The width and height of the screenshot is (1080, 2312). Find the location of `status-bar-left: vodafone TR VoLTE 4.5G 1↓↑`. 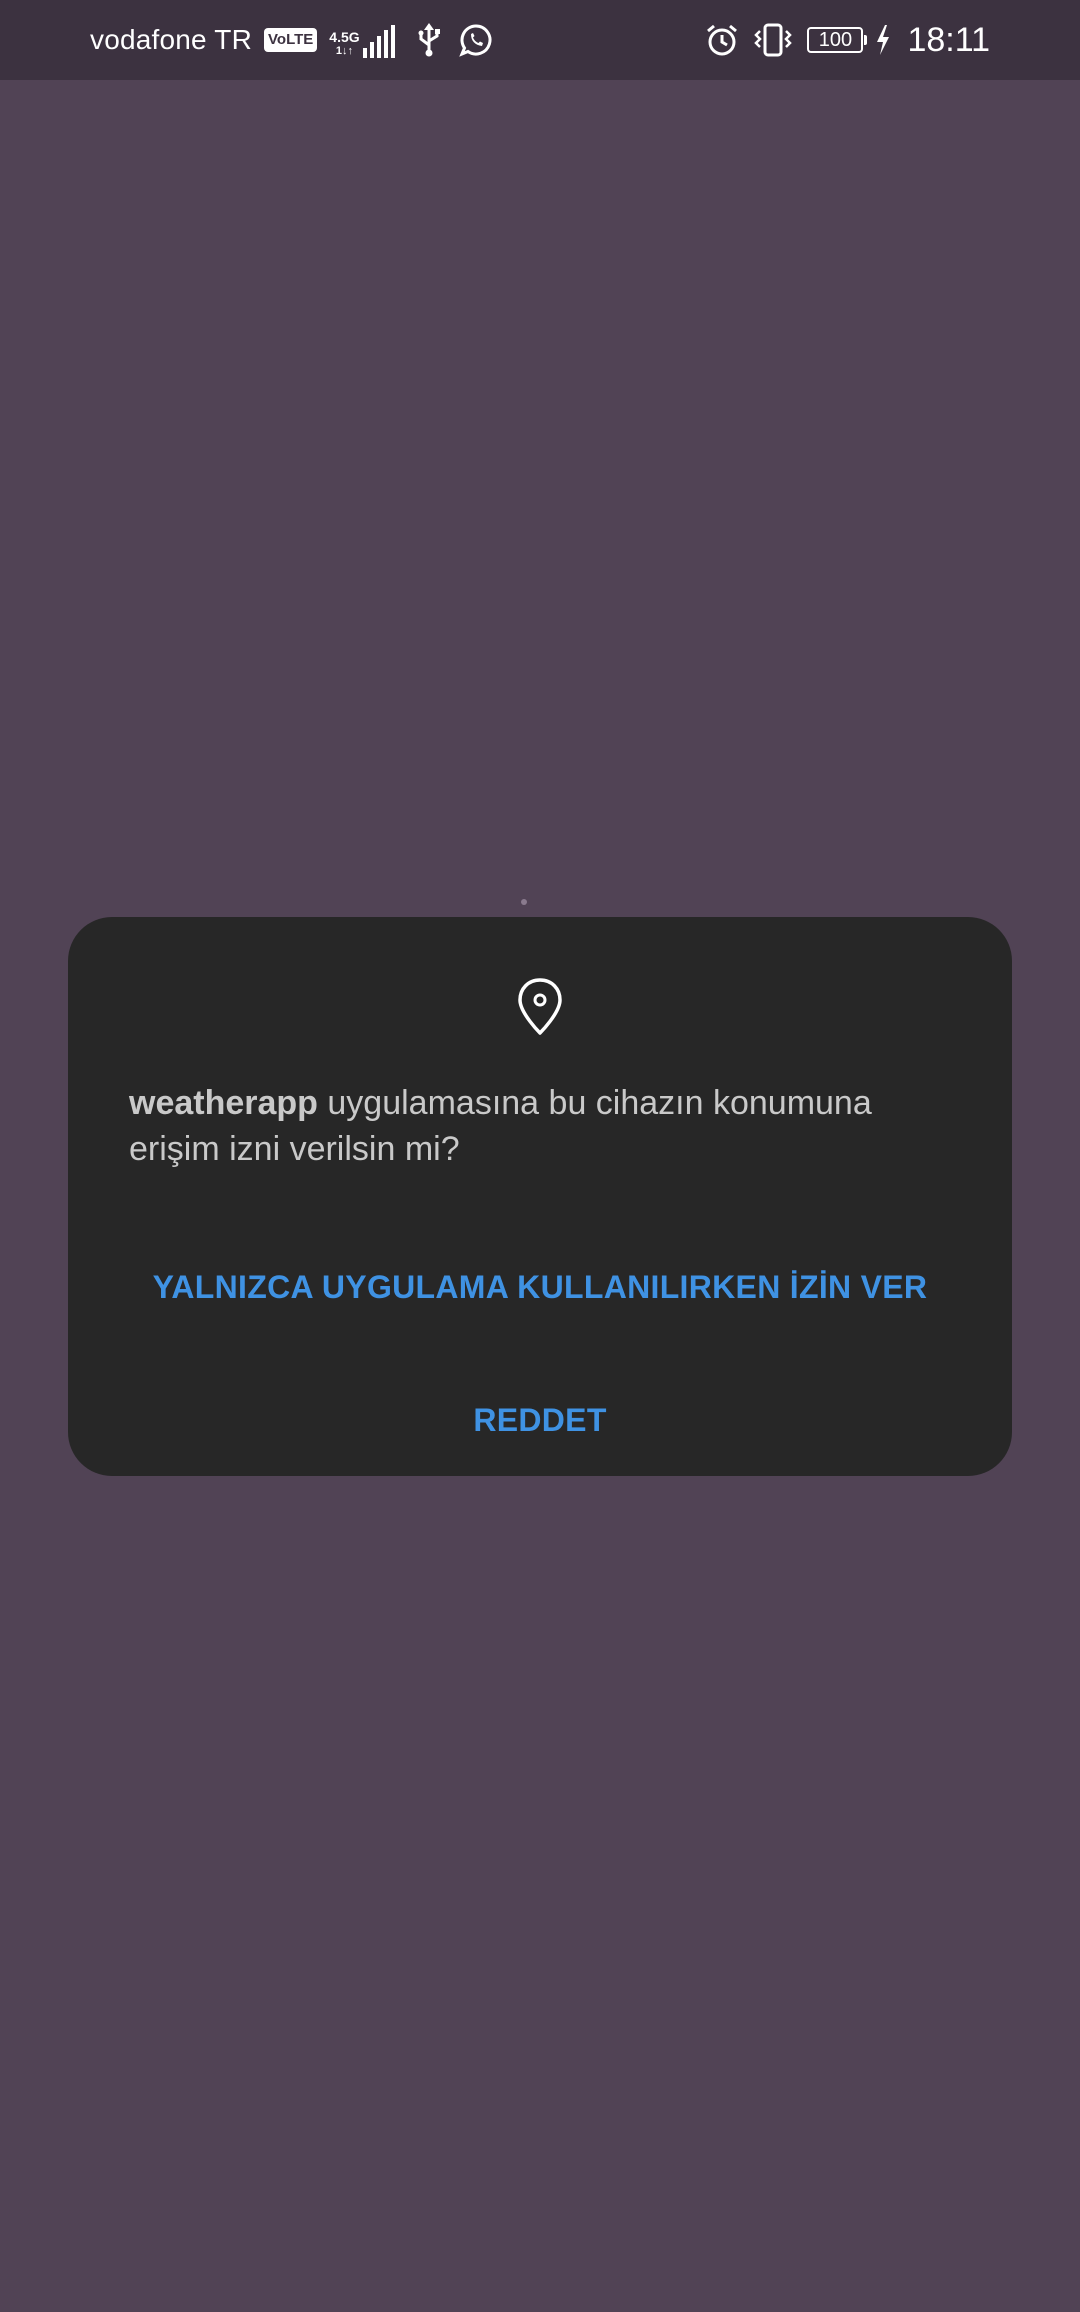

status-bar-left: vodafone TR VoLTE 4.5G 1↓↑ is located at coordinates (397, 40).